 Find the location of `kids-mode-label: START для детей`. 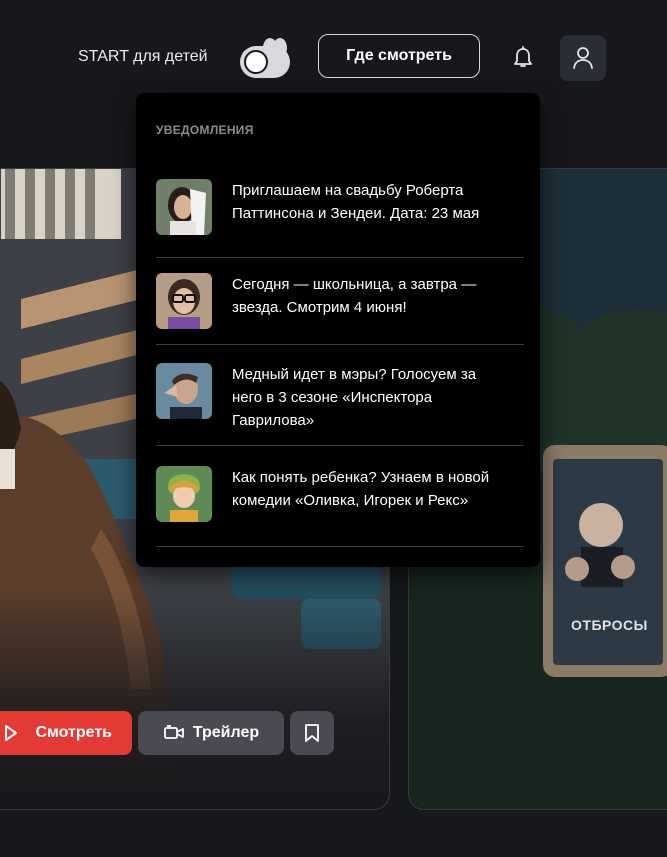

kids-mode-label: START для детей is located at coordinates (143, 56).